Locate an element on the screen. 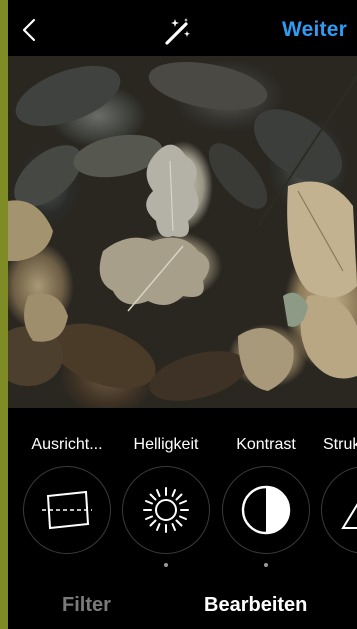 This screenshot has height=629, width=357. back-button is located at coordinates (29, 30).